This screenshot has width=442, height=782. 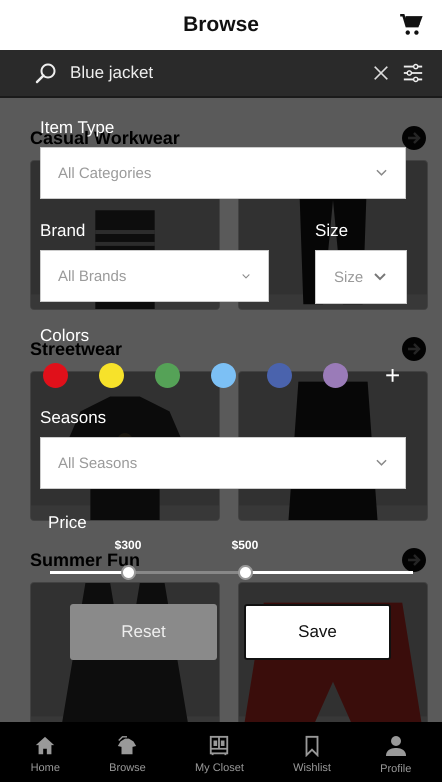 I want to click on price-value: $300, so click(x=128, y=545).